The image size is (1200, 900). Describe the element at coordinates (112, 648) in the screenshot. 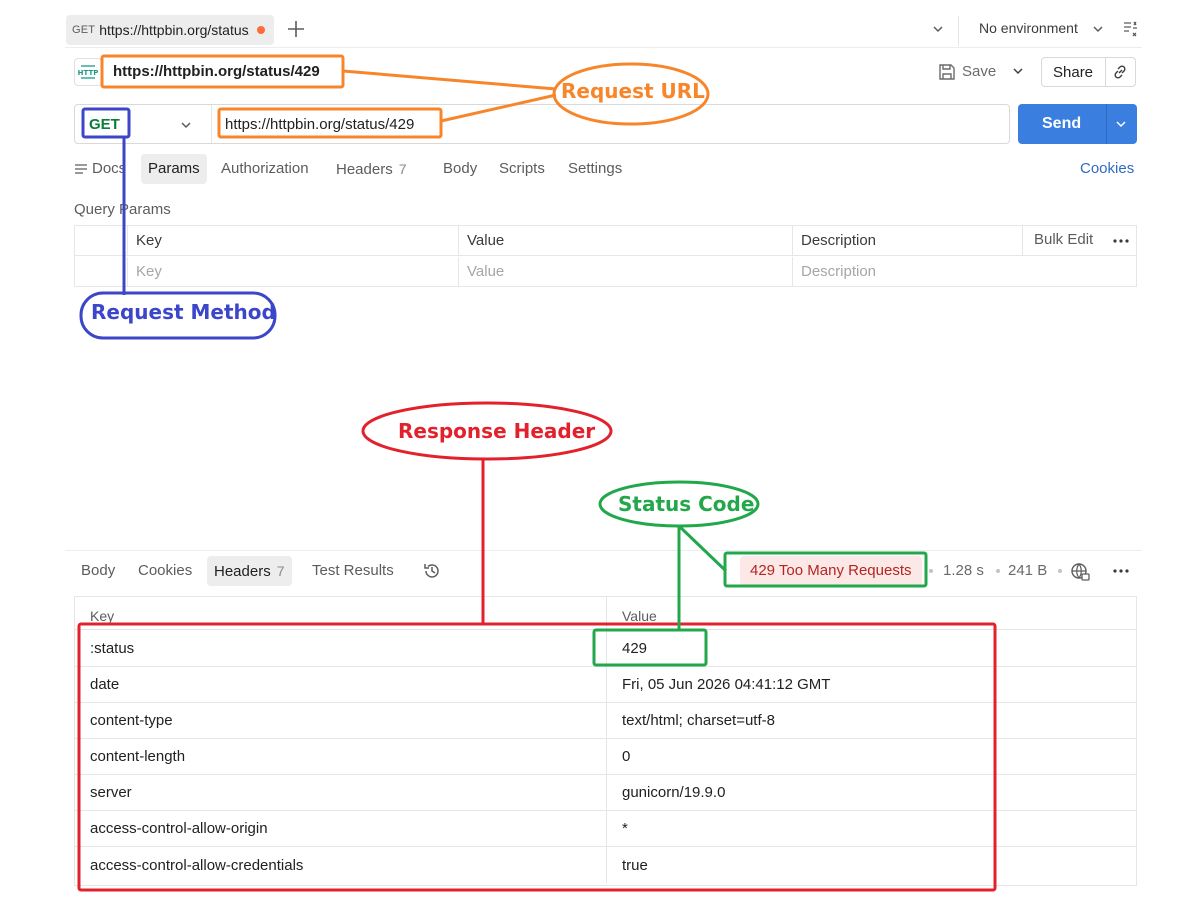

I see `header-key: :status` at that location.